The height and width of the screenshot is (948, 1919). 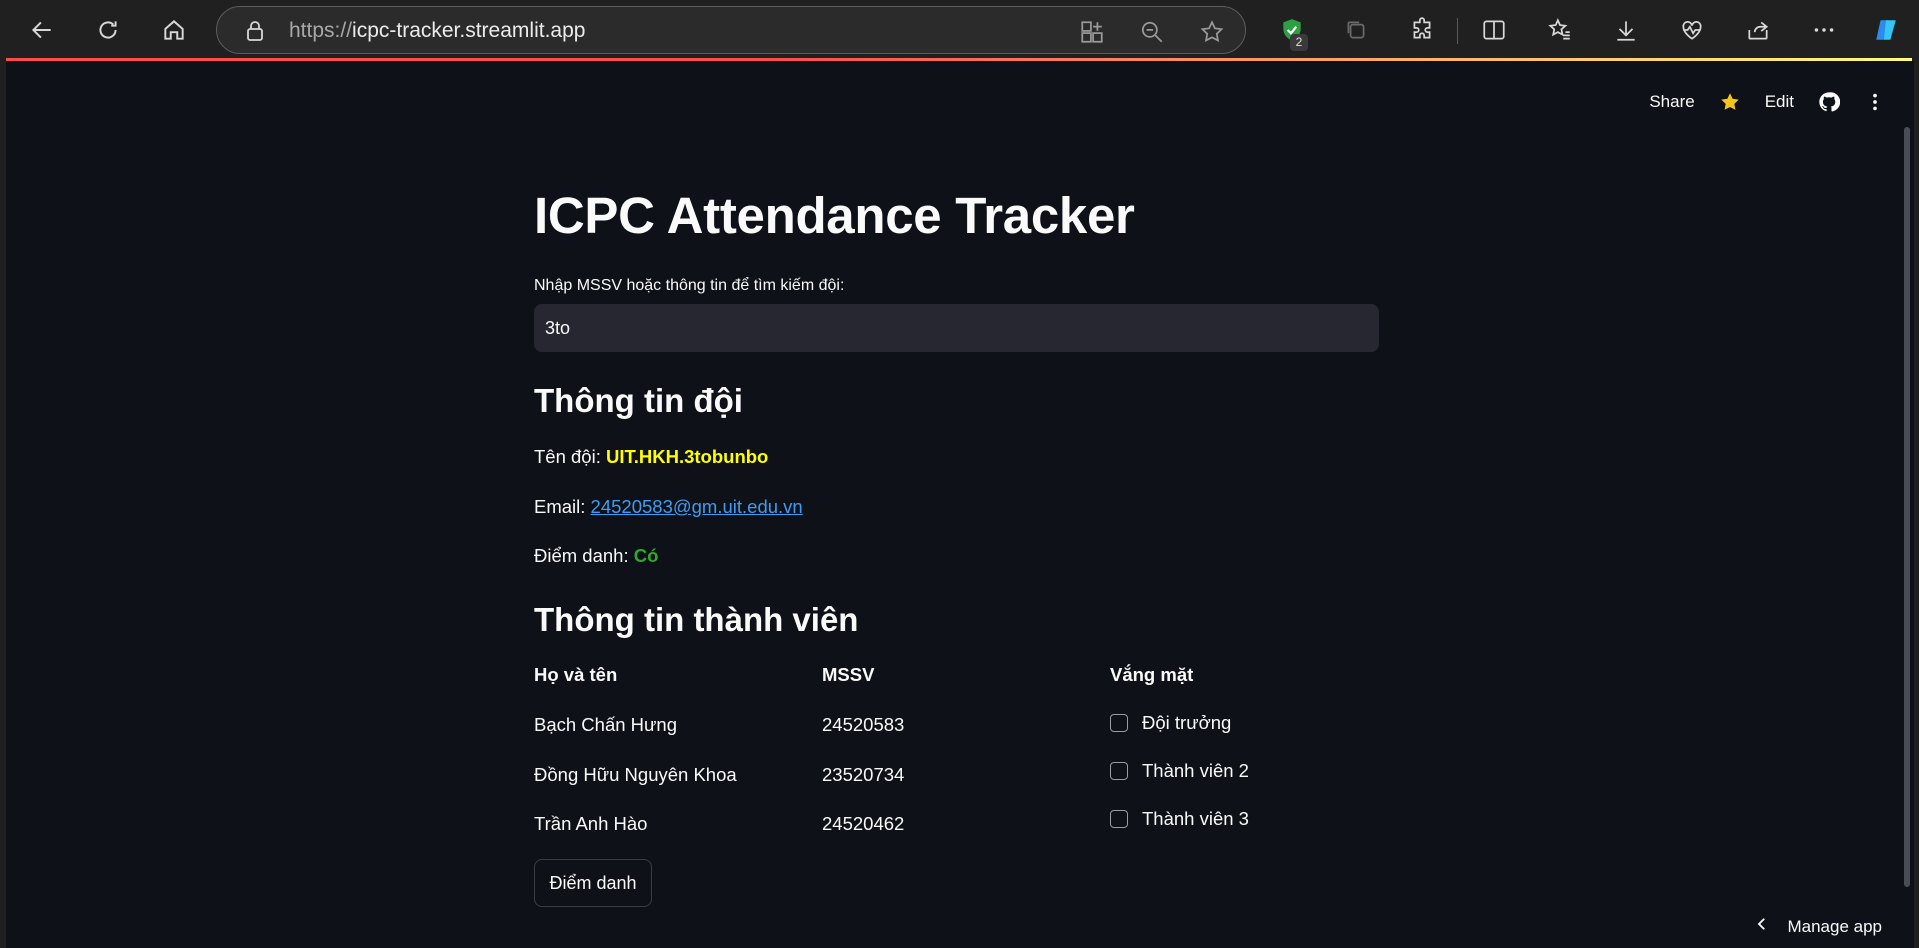 What do you see at coordinates (1212, 32) in the screenshot?
I see `favorite-star-icon` at bounding box center [1212, 32].